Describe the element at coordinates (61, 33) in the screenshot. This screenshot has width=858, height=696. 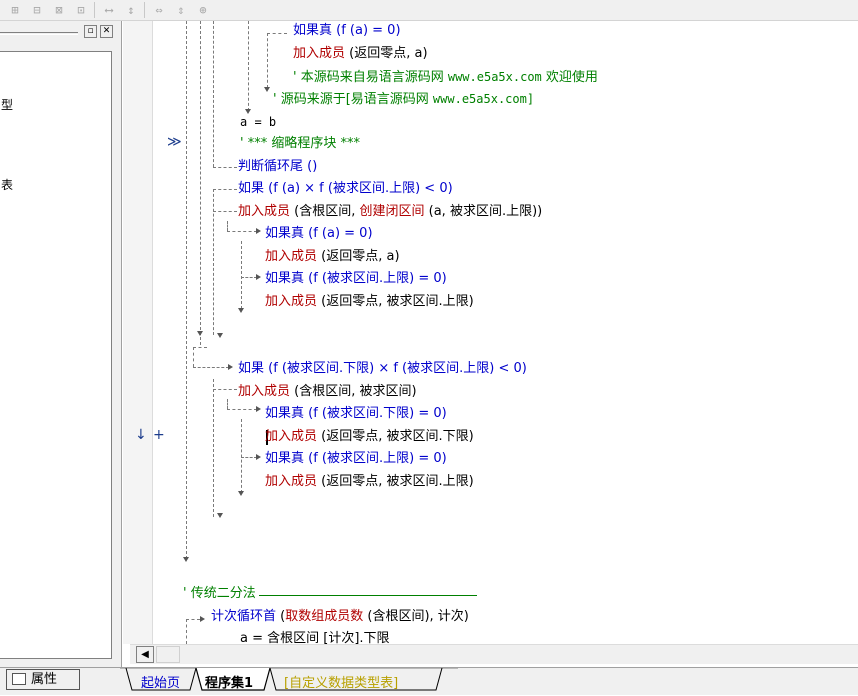
I see `panel-header: ▫ ✕` at that location.